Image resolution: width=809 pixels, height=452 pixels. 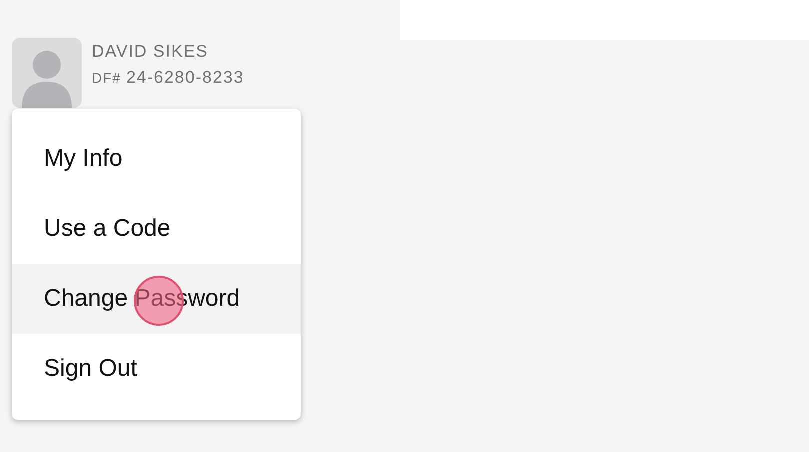 What do you see at coordinates (151, 52) in the screenshot?
I see `user-name: DAVID SIKES` at bounding box center [151, 52].